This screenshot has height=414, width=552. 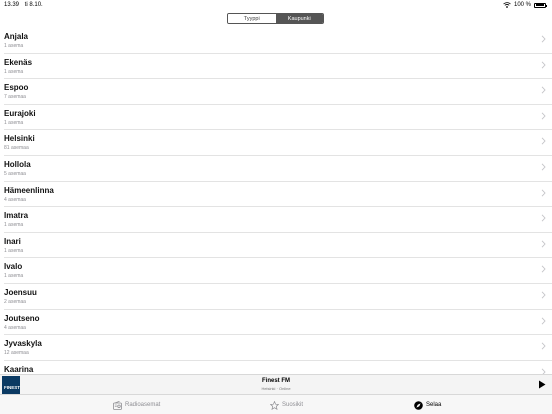 I want to click on city-name: Hämeenlinna, so click(x=29, y=190).